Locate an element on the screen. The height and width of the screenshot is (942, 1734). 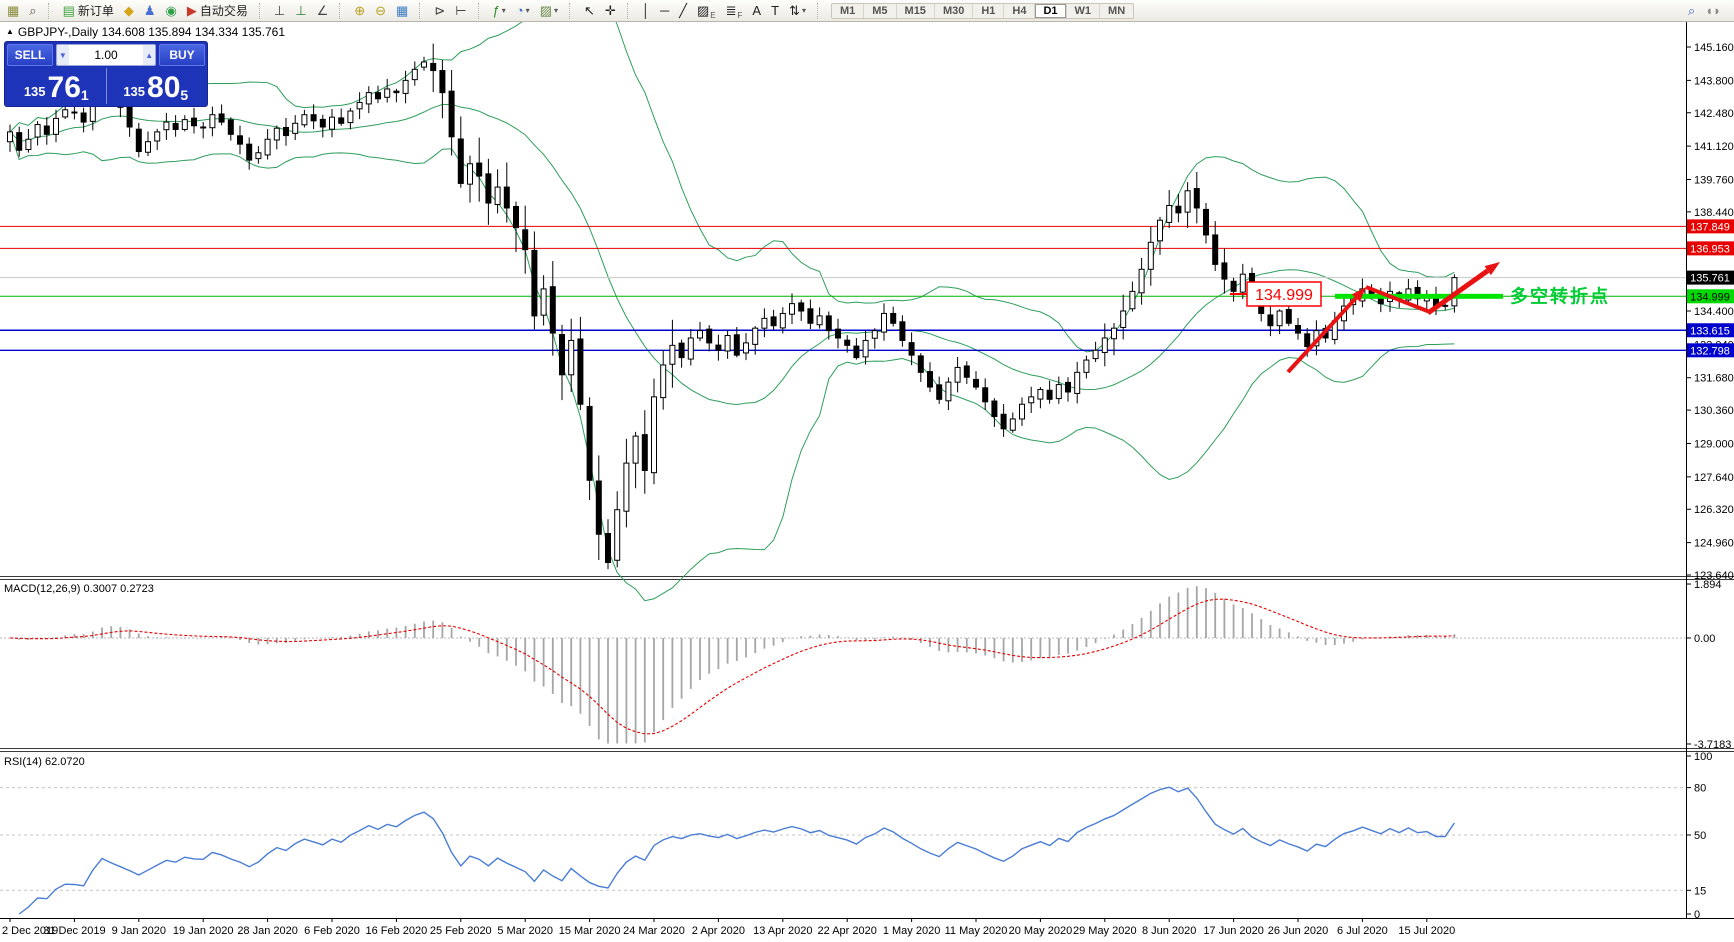
sell-price: 135 76 1 is located at coordinates (57, 86).